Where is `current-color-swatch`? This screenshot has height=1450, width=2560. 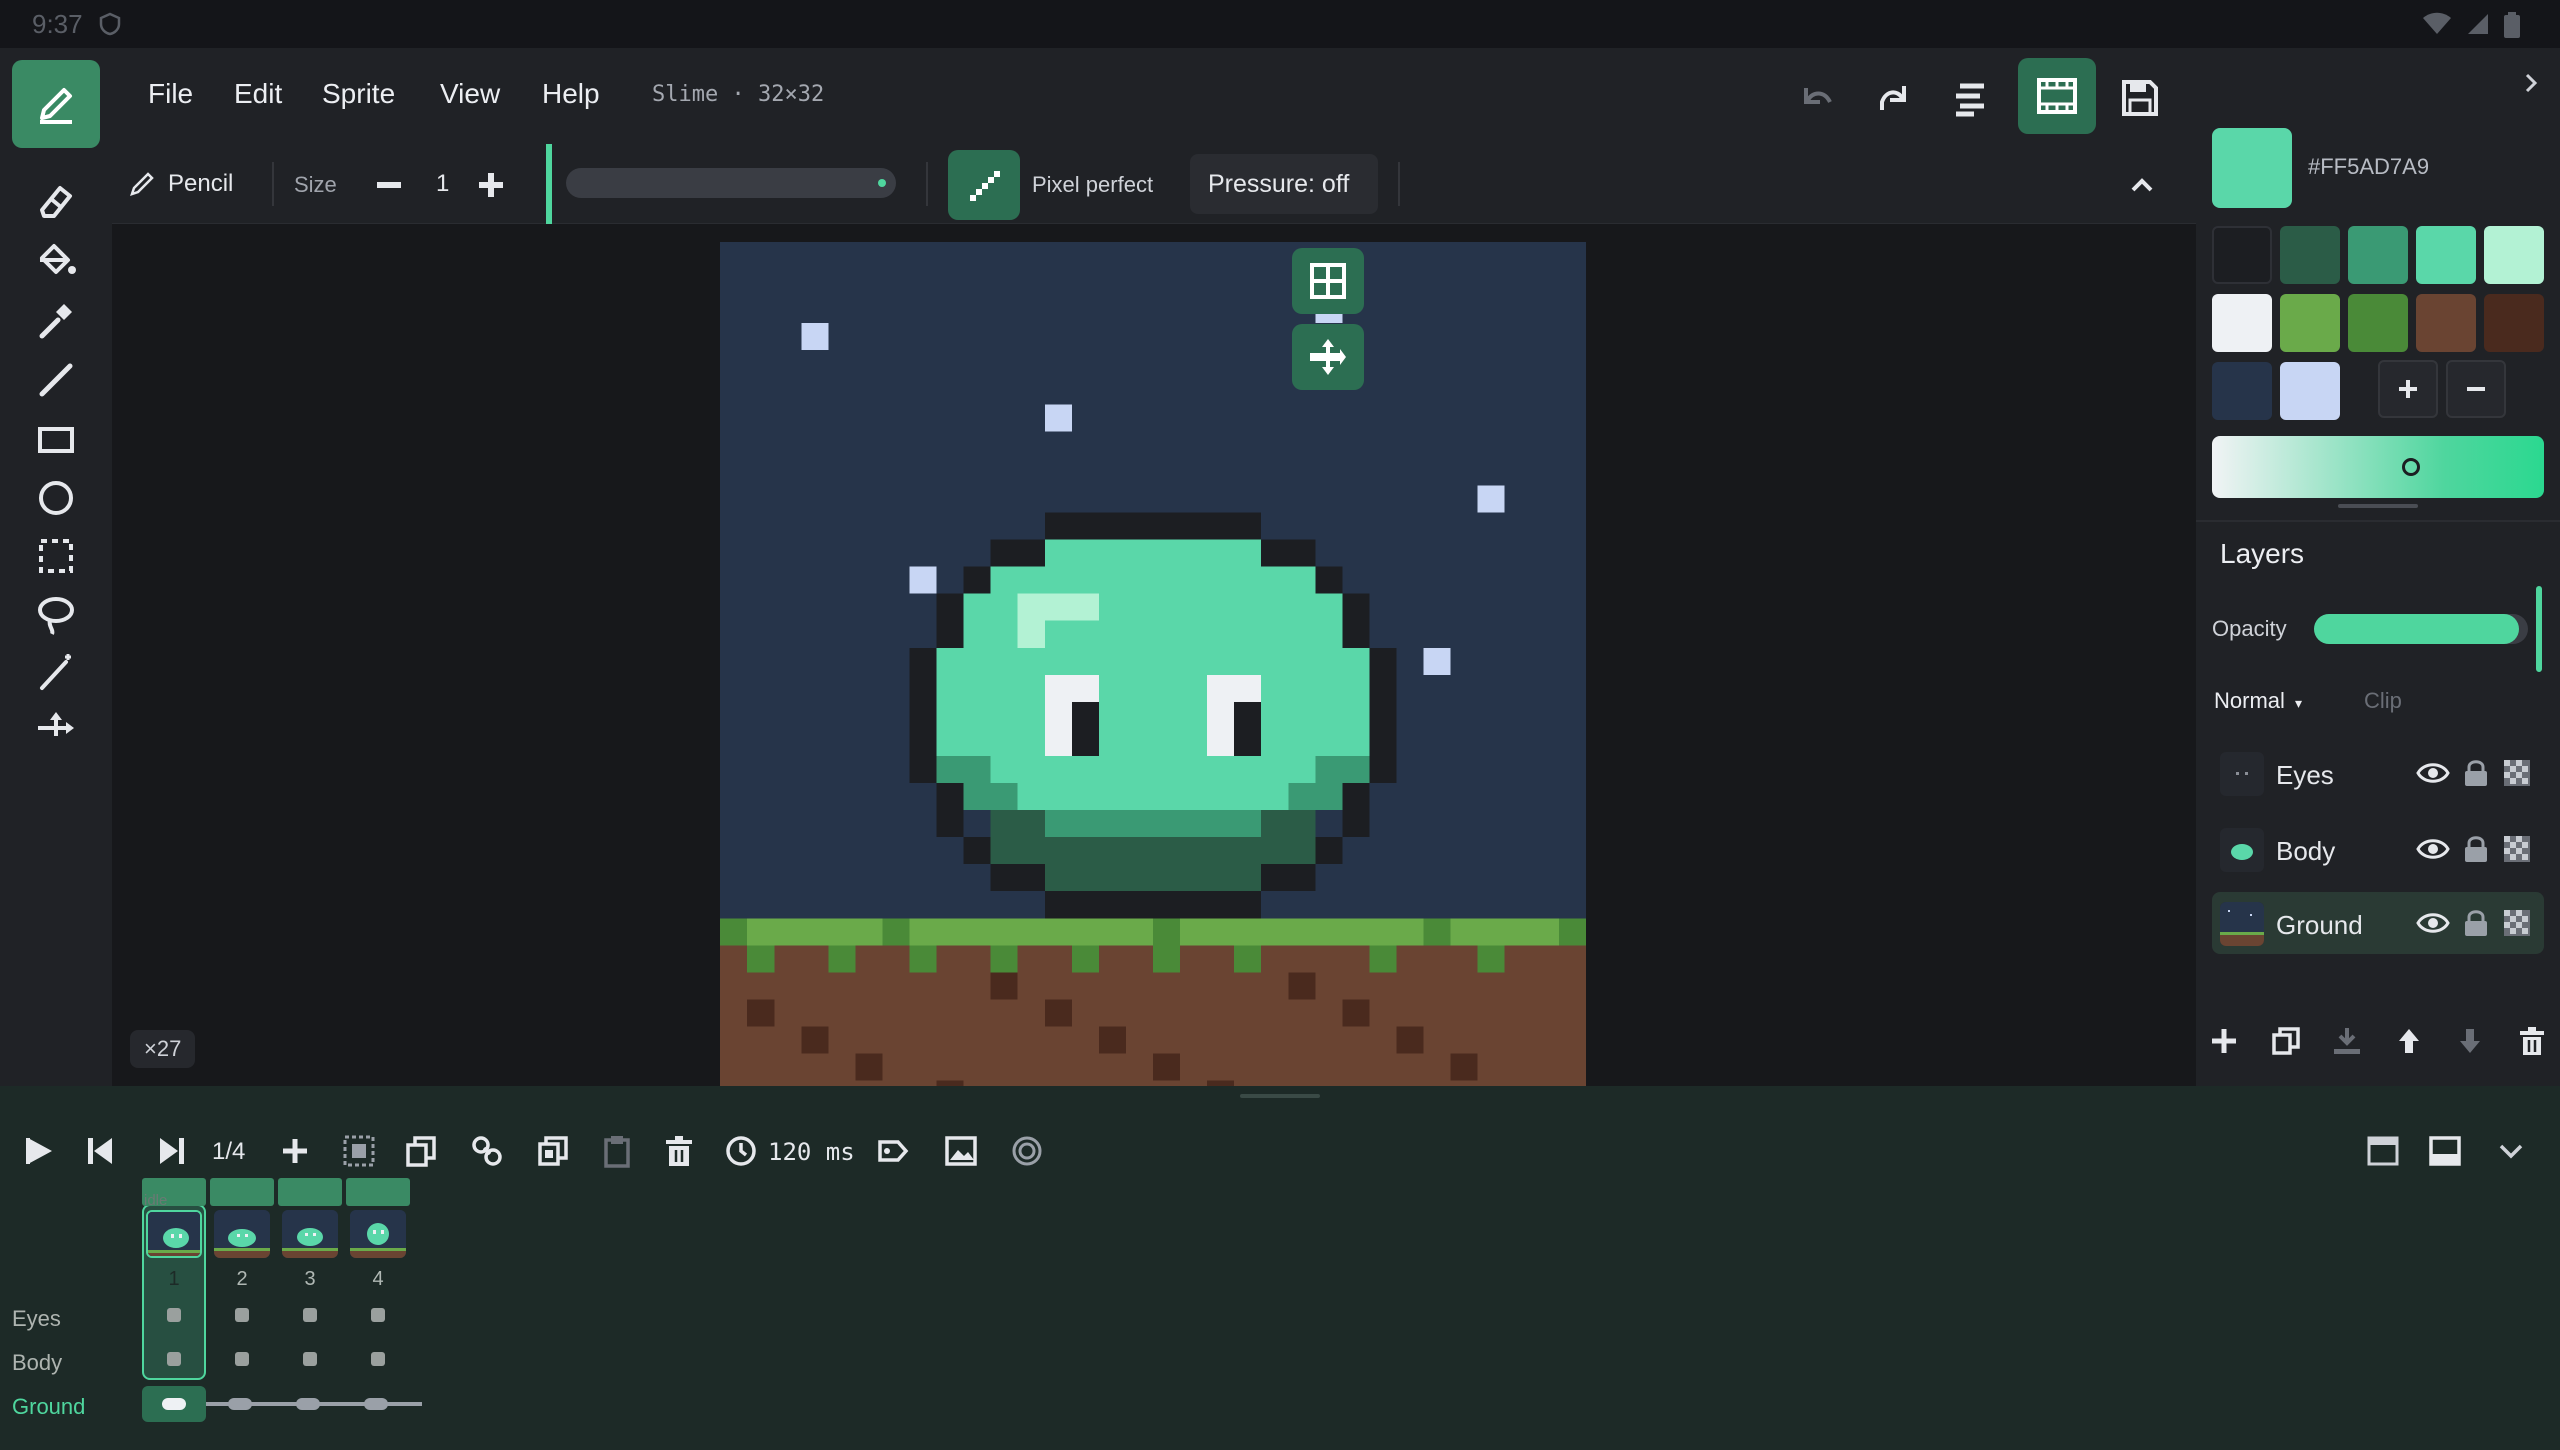 current-color-swatch is located at coordinates (2252, 168).